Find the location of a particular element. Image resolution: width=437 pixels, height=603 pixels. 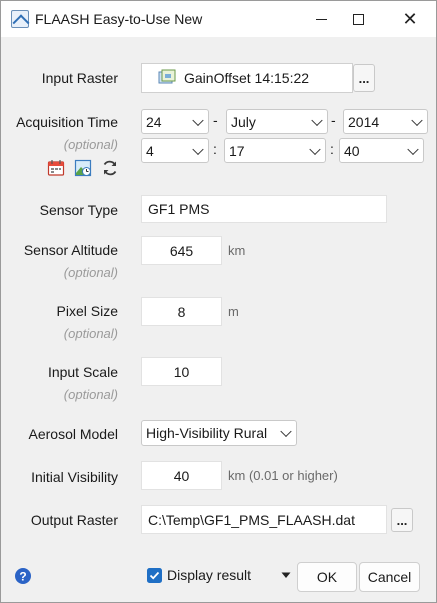

sensor-type-field: GF1 PMS is located at coordinates (264, 209).